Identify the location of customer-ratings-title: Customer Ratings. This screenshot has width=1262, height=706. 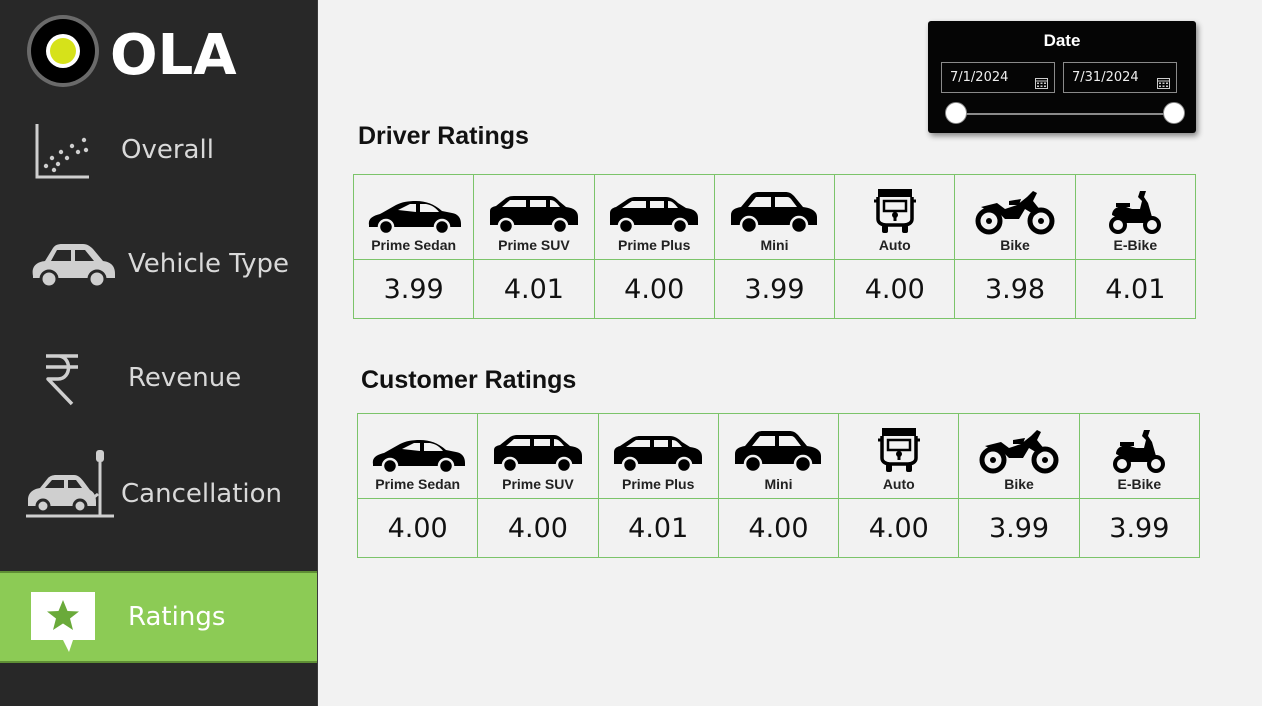
(469, 380).